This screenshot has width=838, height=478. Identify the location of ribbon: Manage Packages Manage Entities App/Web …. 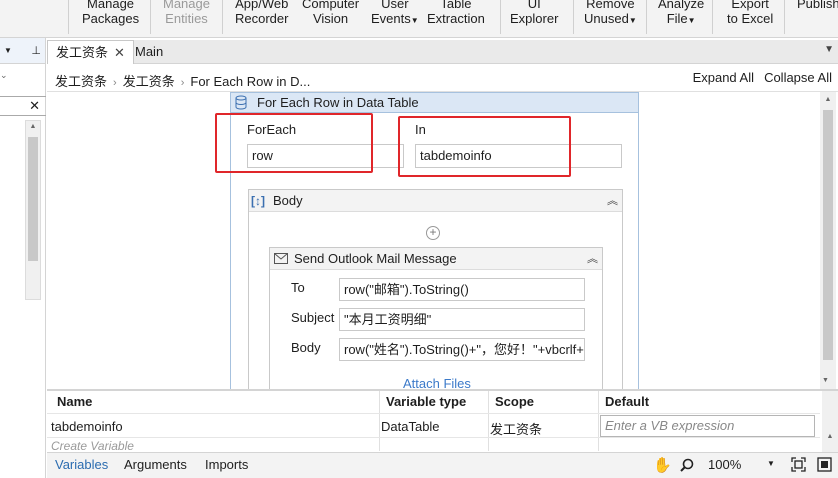
(419, 19).